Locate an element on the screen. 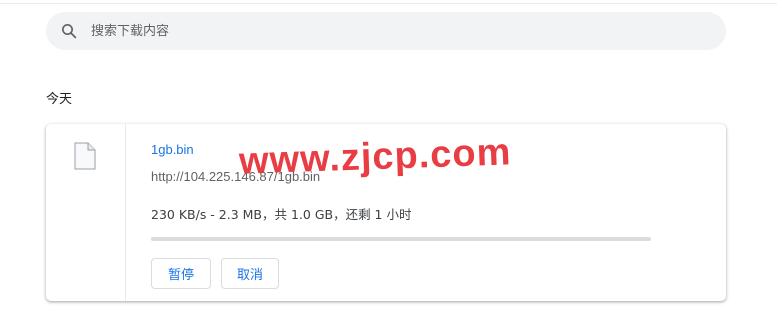 This screenshot has height=314, width=777. top-divider is located at coordinates (388, 3).